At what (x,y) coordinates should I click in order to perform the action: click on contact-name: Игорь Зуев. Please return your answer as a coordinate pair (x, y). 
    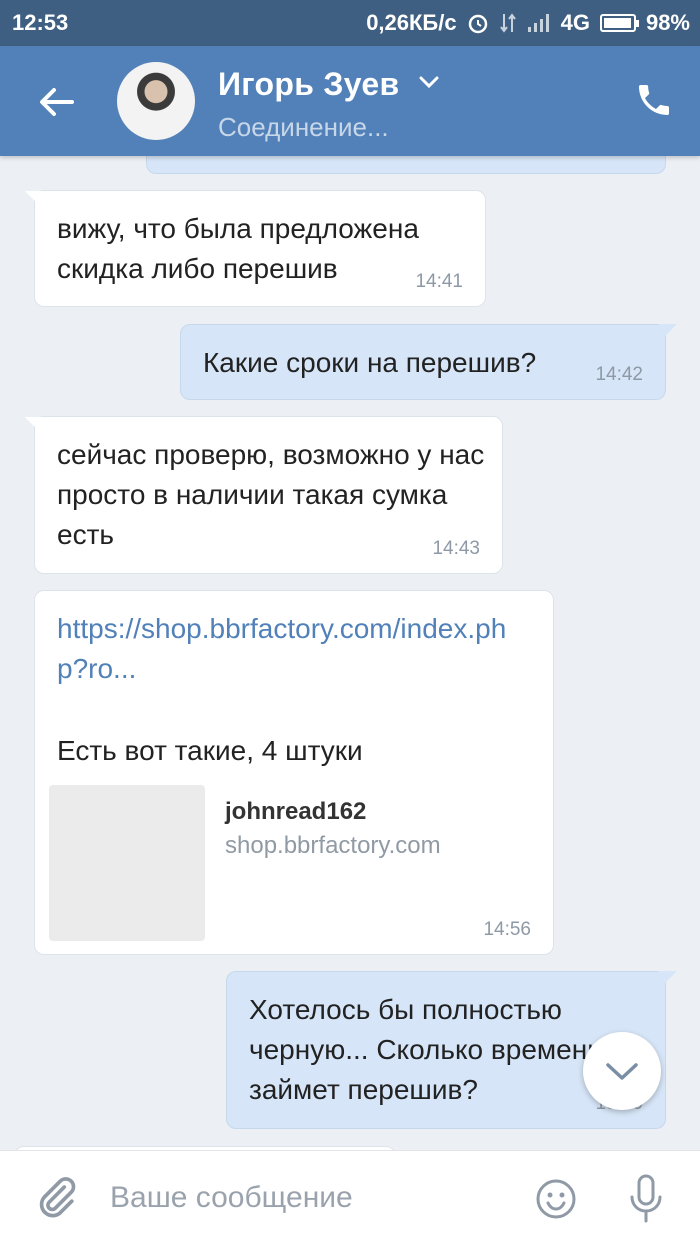
    Looking at the image, I should click on (308, 84).